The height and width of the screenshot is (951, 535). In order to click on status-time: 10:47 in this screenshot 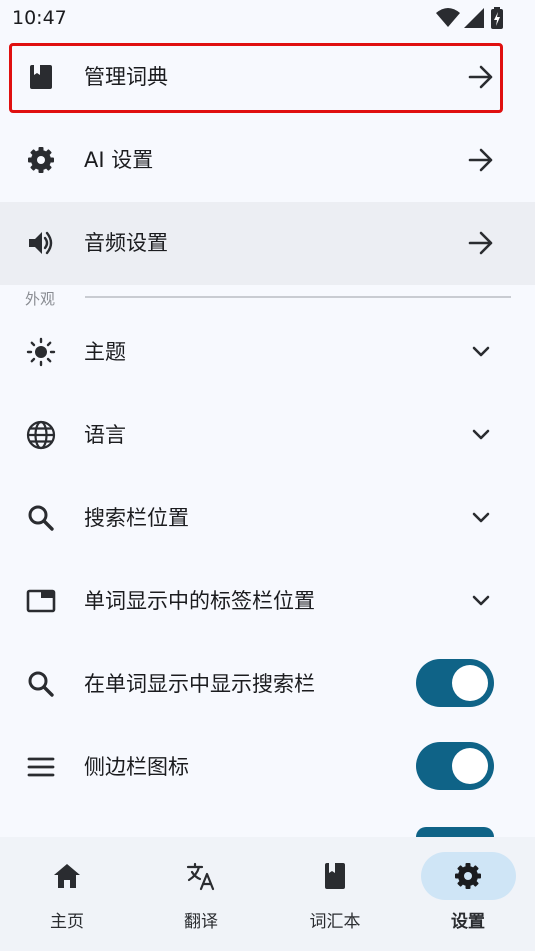, I will do `click(39, 18)`.